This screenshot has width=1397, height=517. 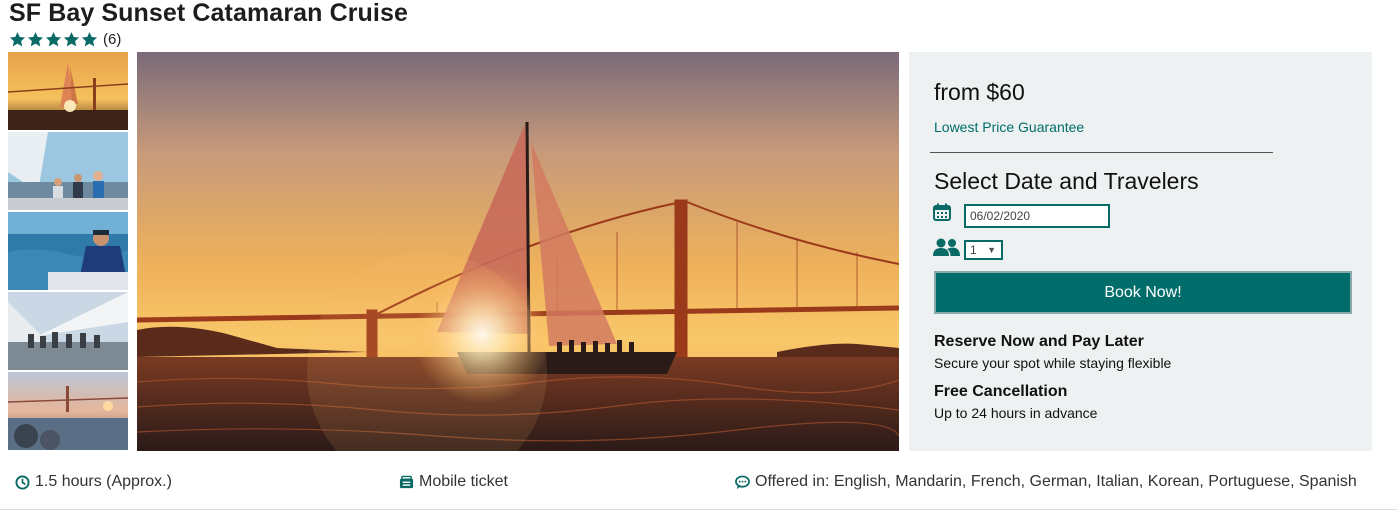 I want to click on travelers-select: 1 ▼, so click(x=983, y=250).